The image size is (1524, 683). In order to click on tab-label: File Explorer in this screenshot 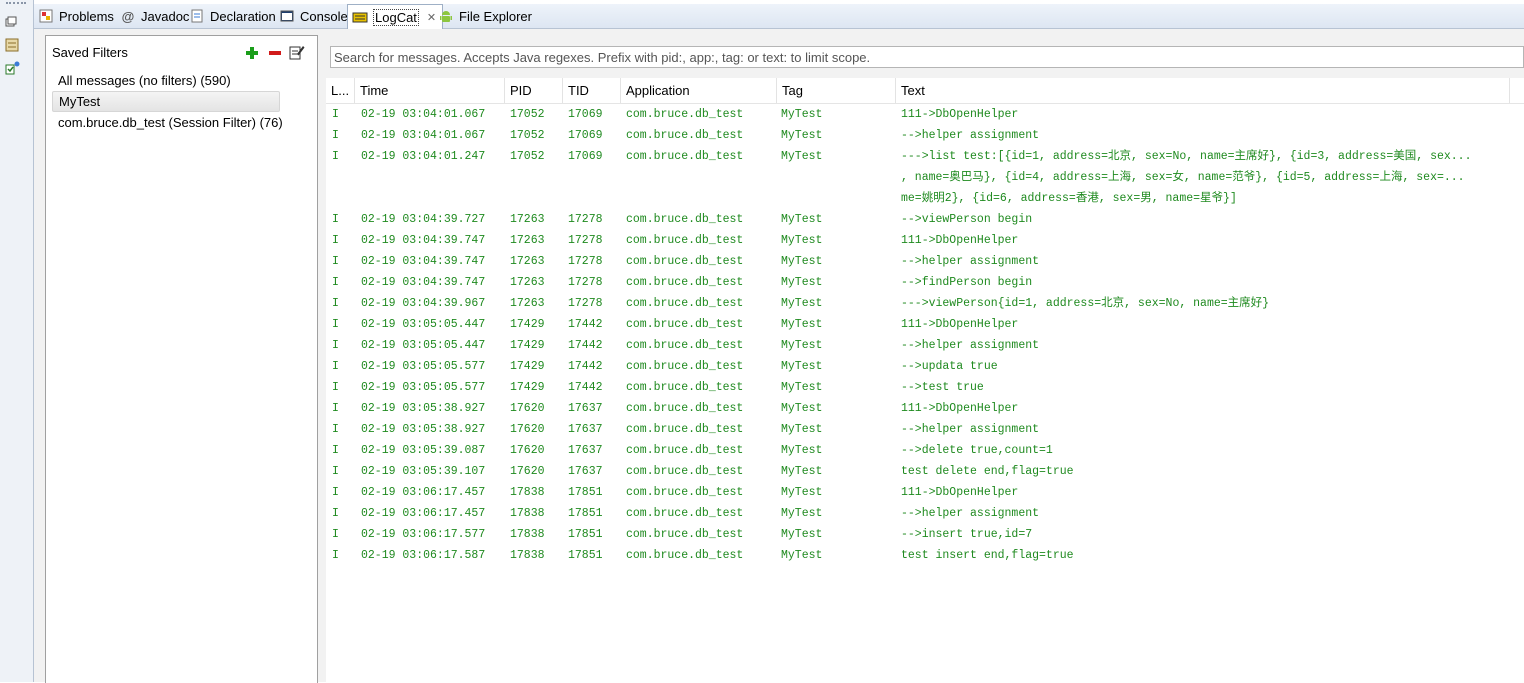, I will do `click(495, 16)`.